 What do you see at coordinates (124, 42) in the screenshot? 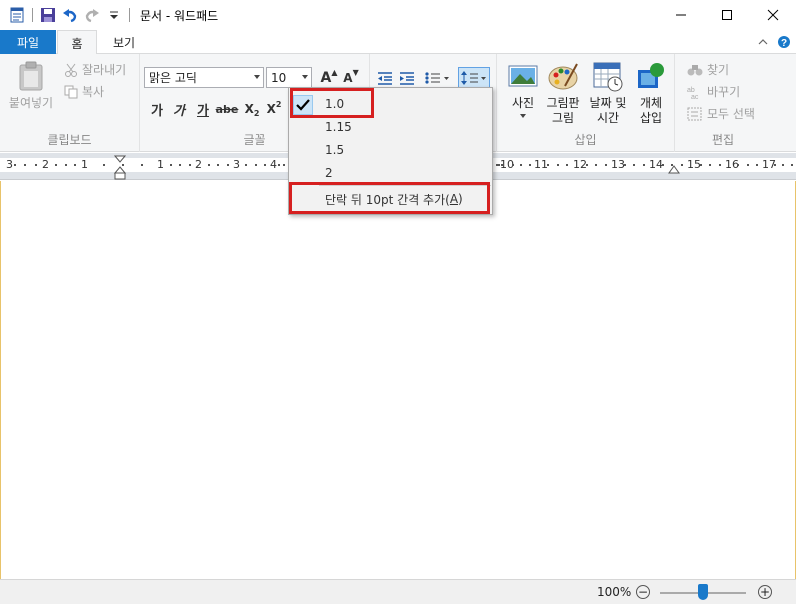
I see `tab-view: 보기` at bounding box center [124, 42].